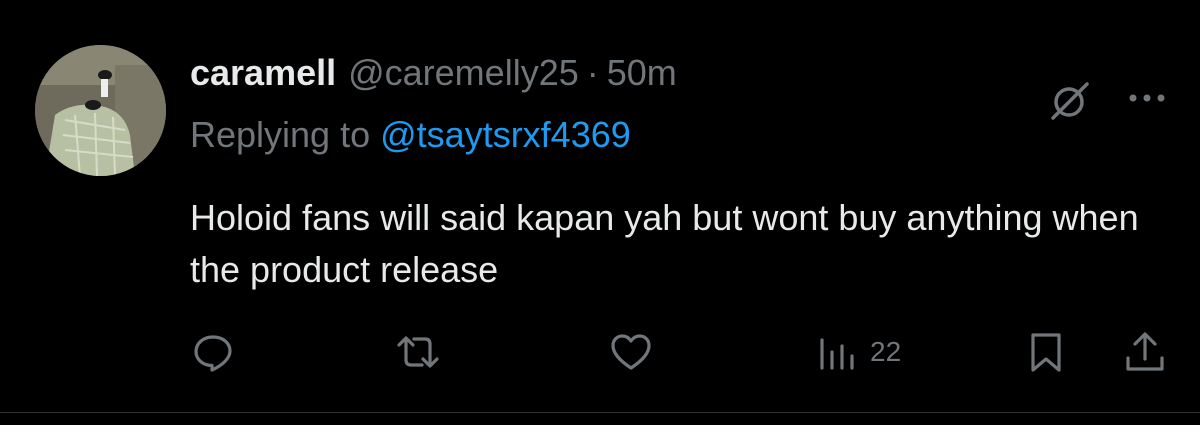 The image size is (1200, 425). I want to click on avatar-photo, so click(100, 110).